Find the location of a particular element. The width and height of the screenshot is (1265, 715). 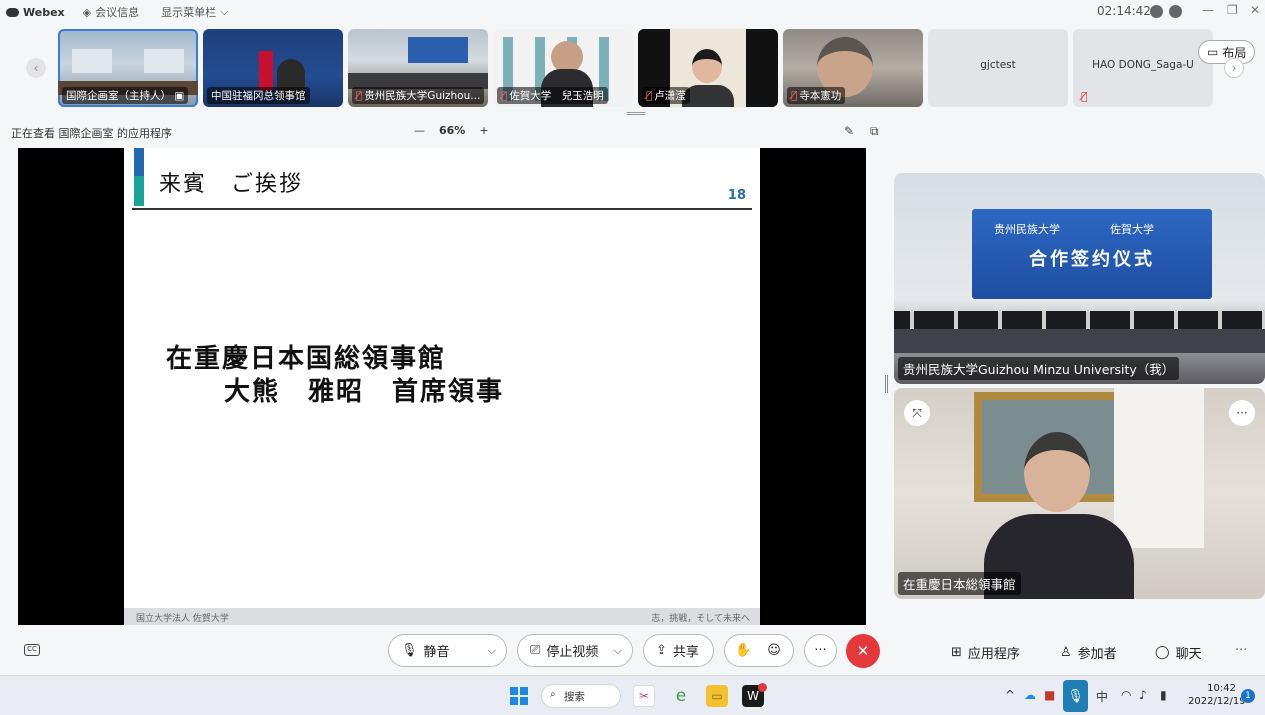

share-button: ⇪ 共享 is located at coordinates (678, 650).